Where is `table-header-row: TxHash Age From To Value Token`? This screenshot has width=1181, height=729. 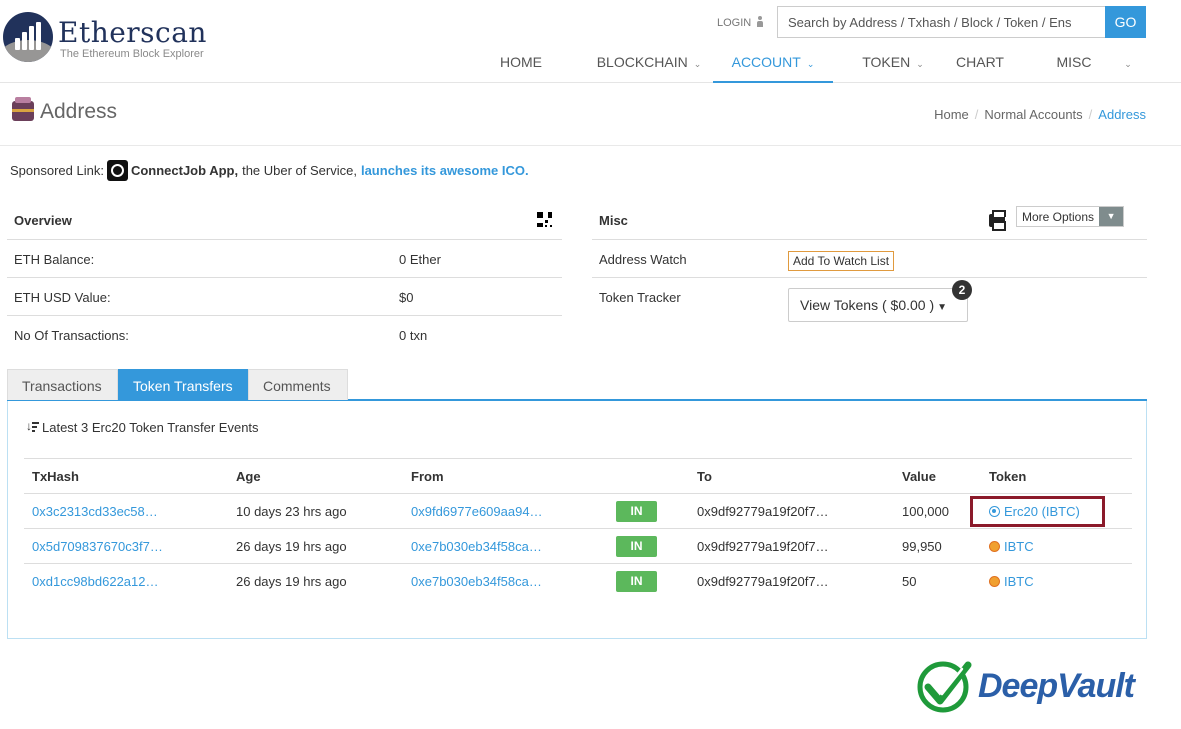 table-header-row: TxHash Age From To Value Token is located at coordinates (578, 476).